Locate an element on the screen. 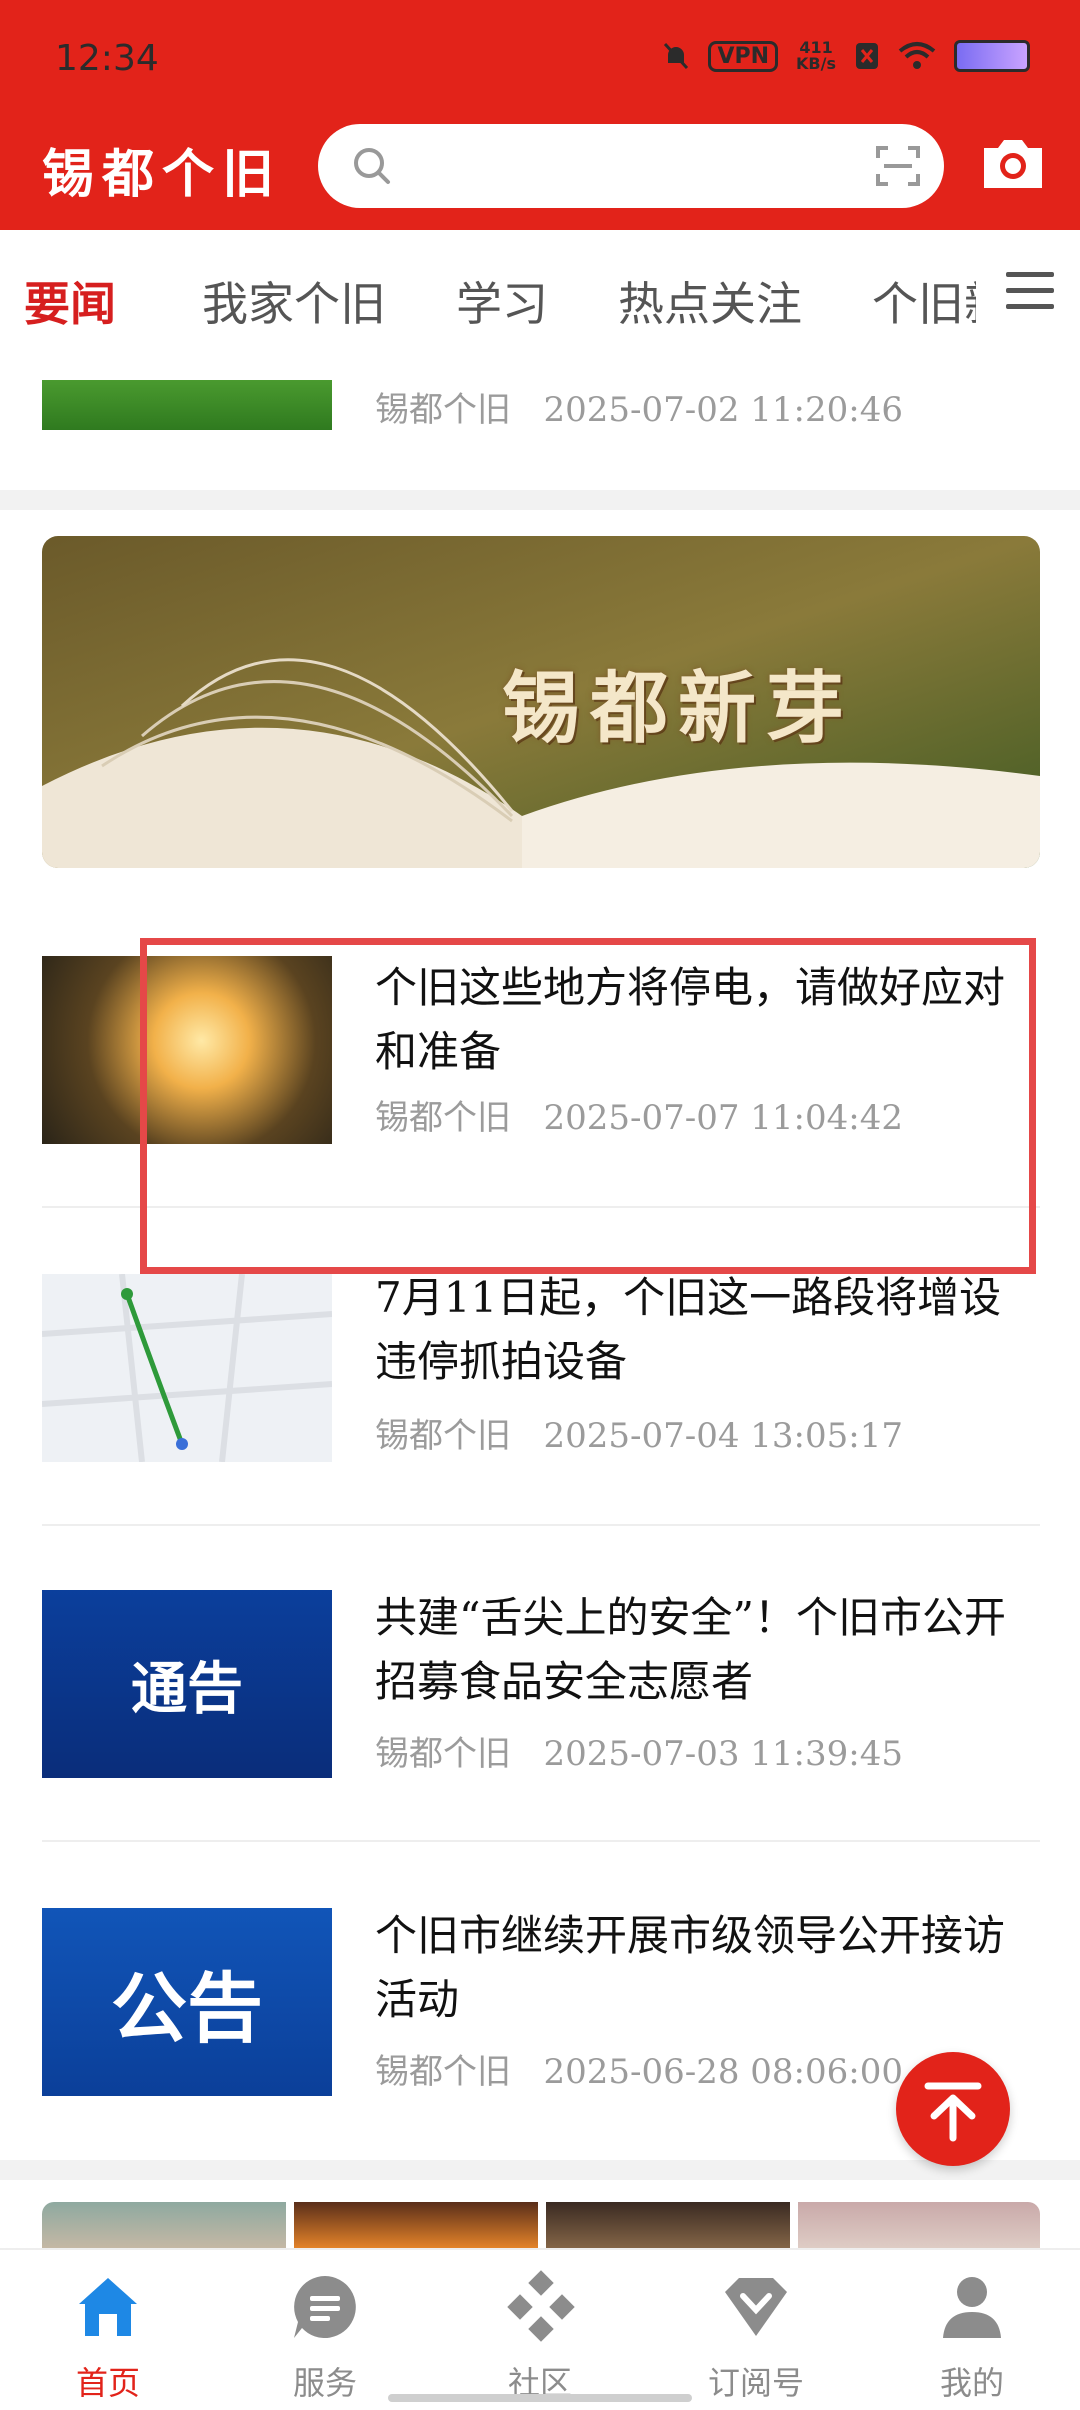  vpn-badge: VPN is located at coordinates (743, 56).